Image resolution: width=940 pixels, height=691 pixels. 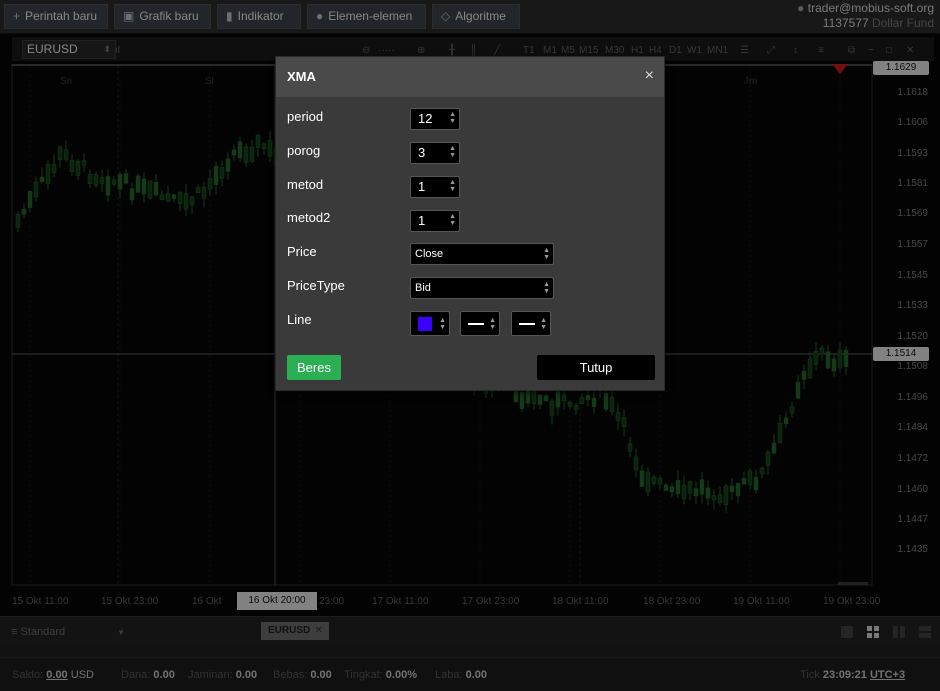 What do you see at coordinates (305, 116) in the screenshot?
I see `period-label: period` at bounding box center [305, 116].